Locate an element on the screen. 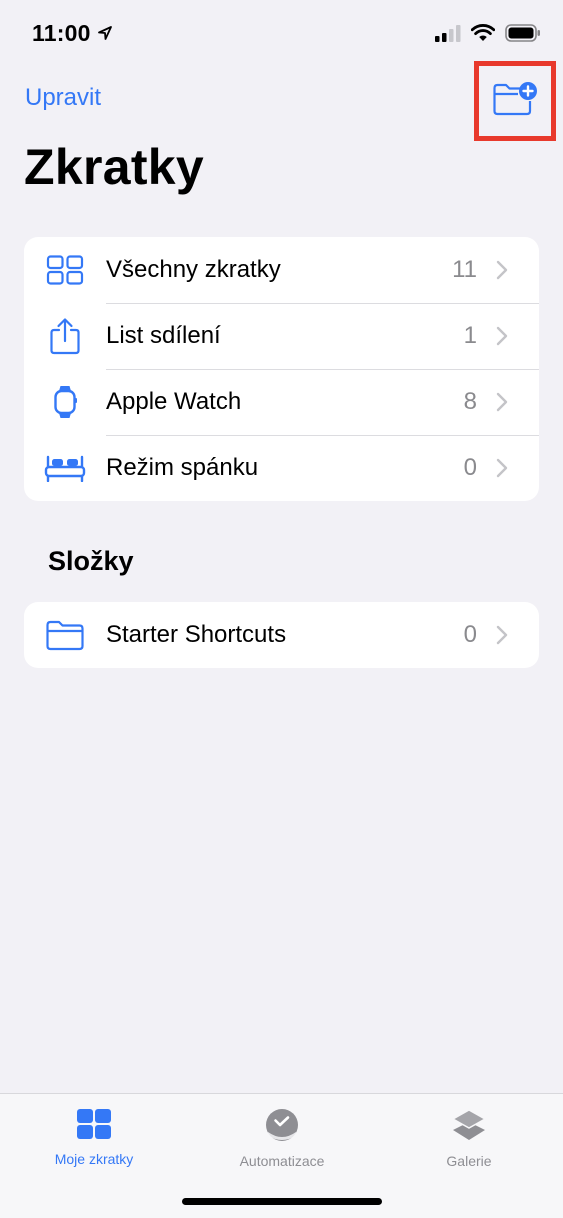 The image size is (563, 1218). cellular-signal-icon is located at coordinates (448, 35).